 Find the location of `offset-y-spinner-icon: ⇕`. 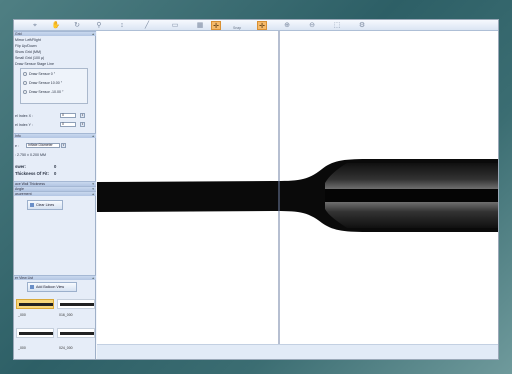

offset-y-spinner-icon: ⇕ is located at coordinates (82, 124).